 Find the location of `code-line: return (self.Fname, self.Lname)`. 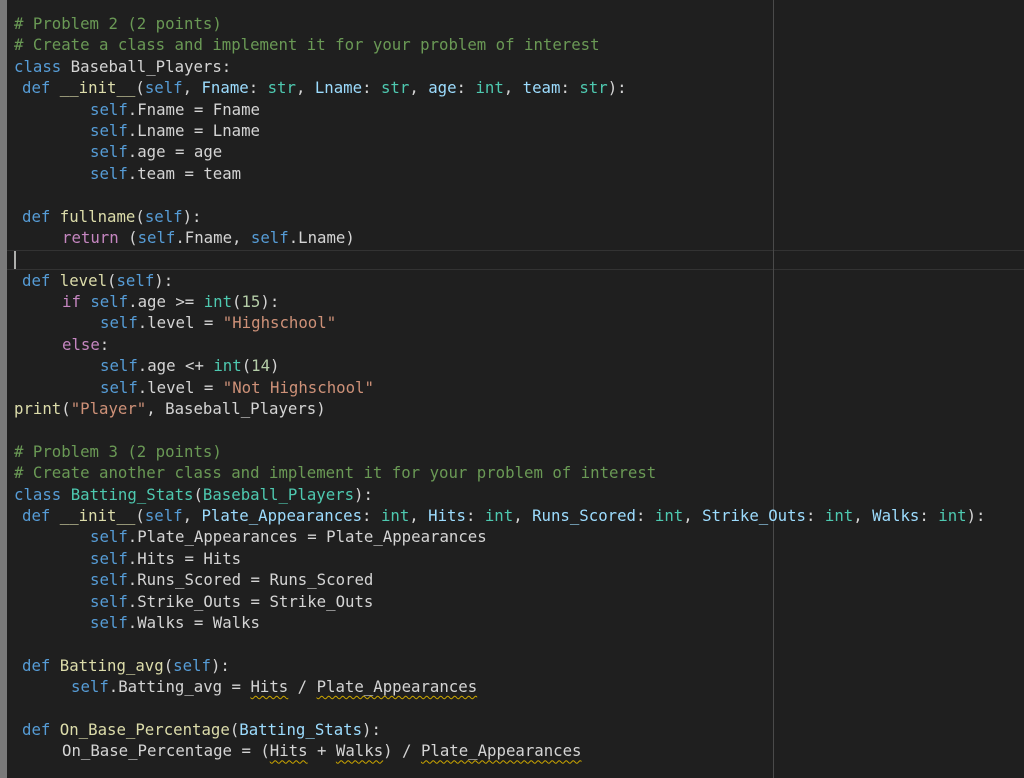

code-line: return (self.Fname, self.Lname) is located at coordinates (519, 237).